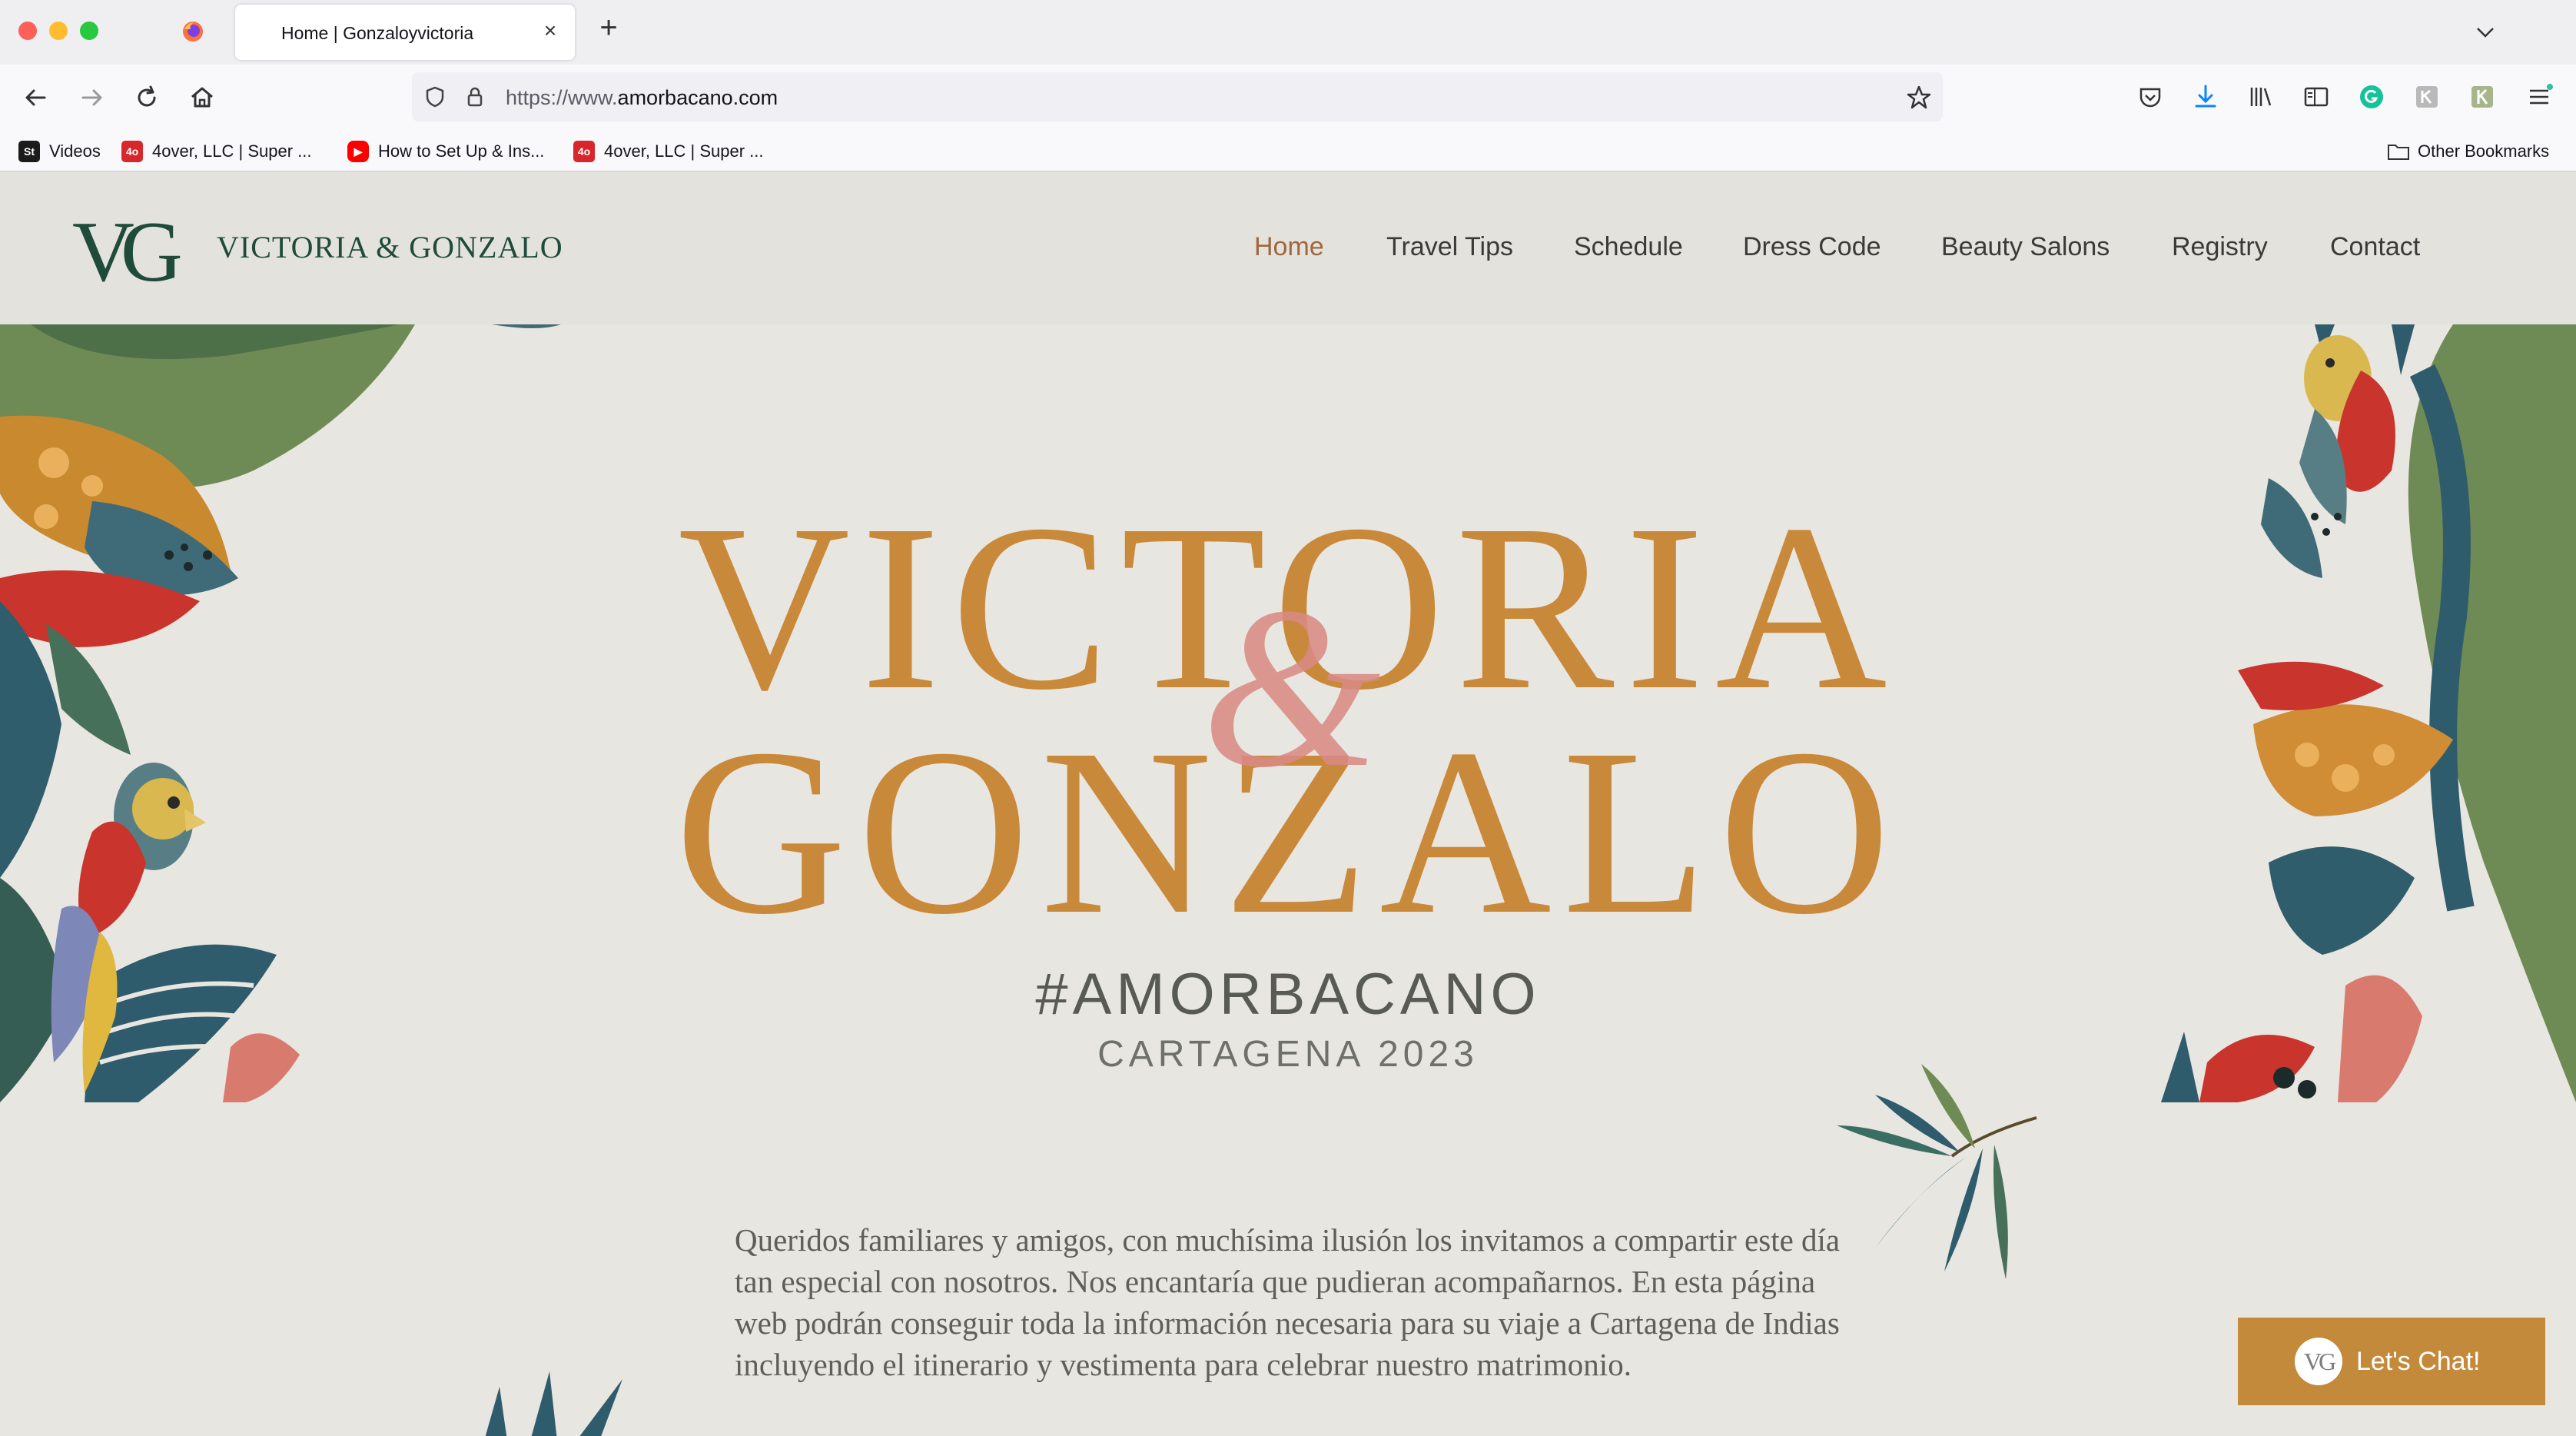 The height and width of the screenshot is (1436, 2576). What do you see at coordinates (1291, 687) in the screenshot?
I see `hero-ampersand: &` at bounding box center [1291, 687].